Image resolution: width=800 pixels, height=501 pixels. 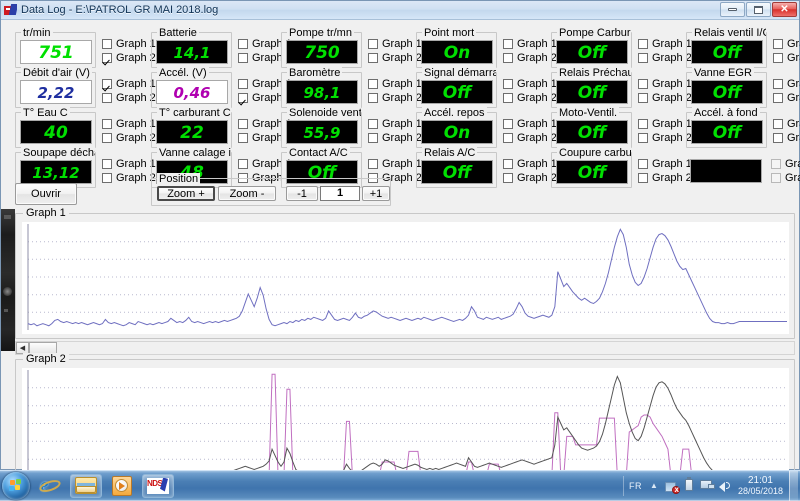 I want to click on battery-icon, so click(x=689, y=485).